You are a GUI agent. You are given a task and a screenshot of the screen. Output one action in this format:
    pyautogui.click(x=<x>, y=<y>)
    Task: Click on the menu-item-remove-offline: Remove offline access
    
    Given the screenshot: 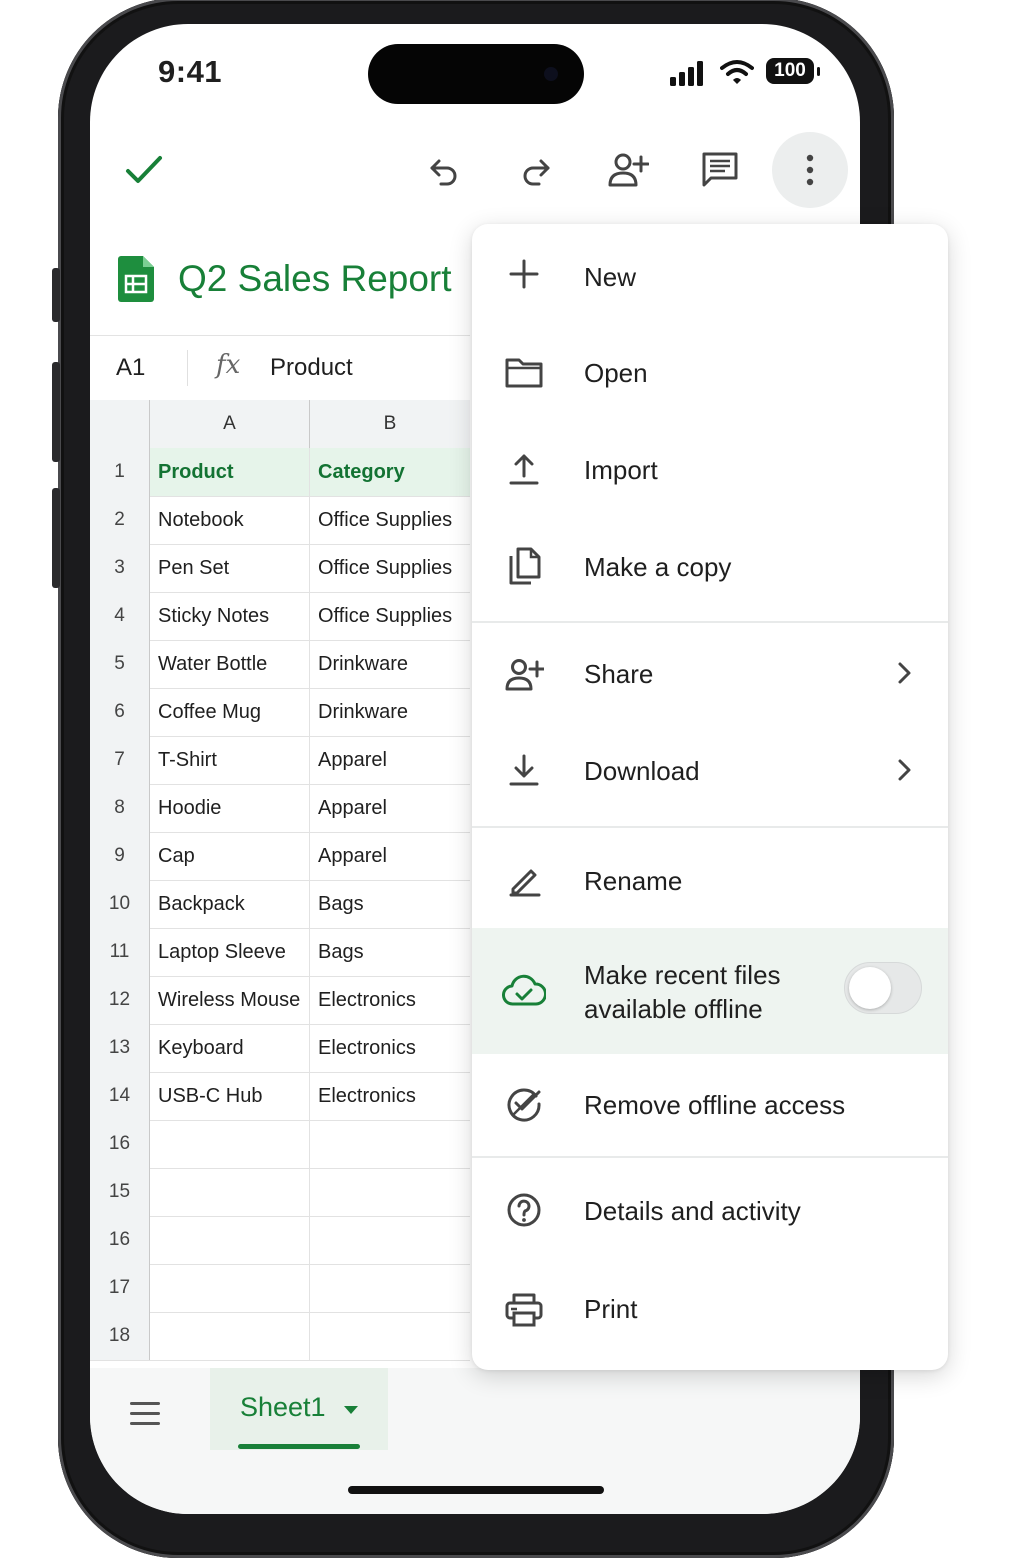 What is the action you would take?
    pyautogui.click(x=710, y=1105)
    